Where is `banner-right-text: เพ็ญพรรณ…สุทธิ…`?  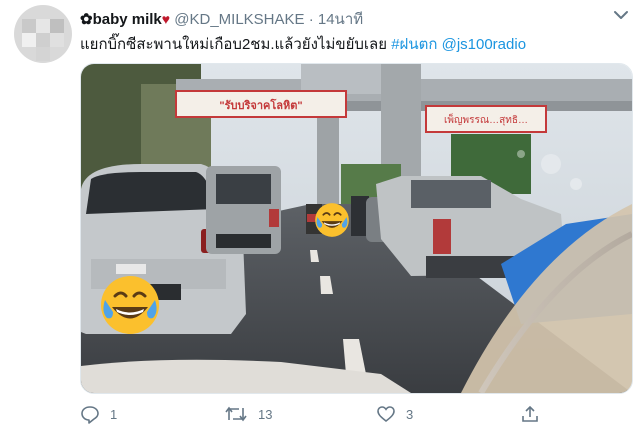 banner-right-text: เพ็ญพรรณ…สุทธิ… is located at coordinates (486, 119).